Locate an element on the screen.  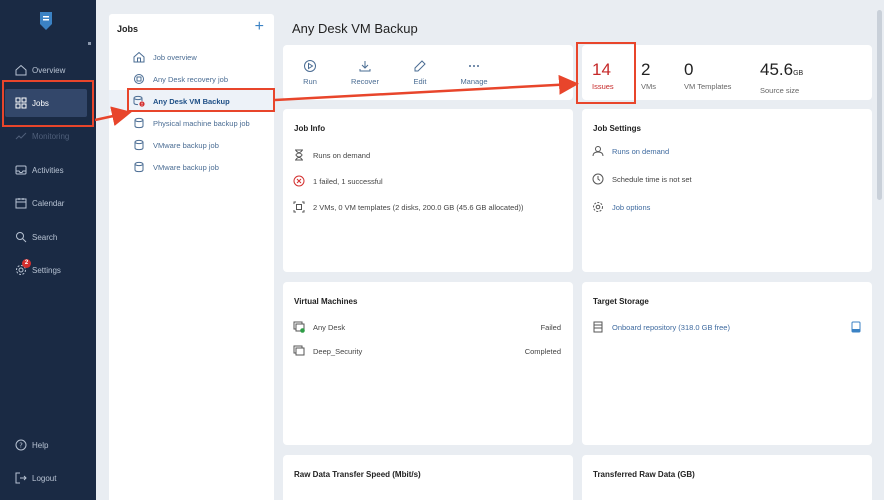
sidebar-item-settings: 2 Settings is located at coordinates (48, 270).